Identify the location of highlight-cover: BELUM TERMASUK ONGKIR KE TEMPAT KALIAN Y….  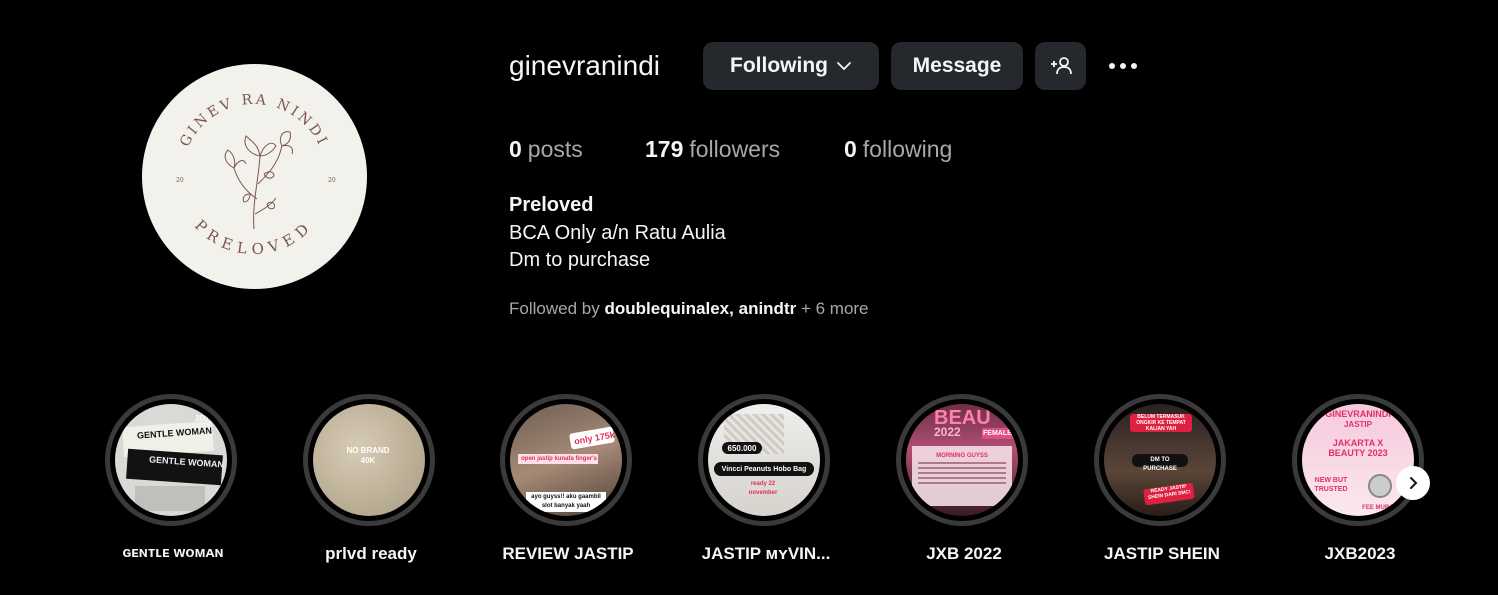
(1160, 460).